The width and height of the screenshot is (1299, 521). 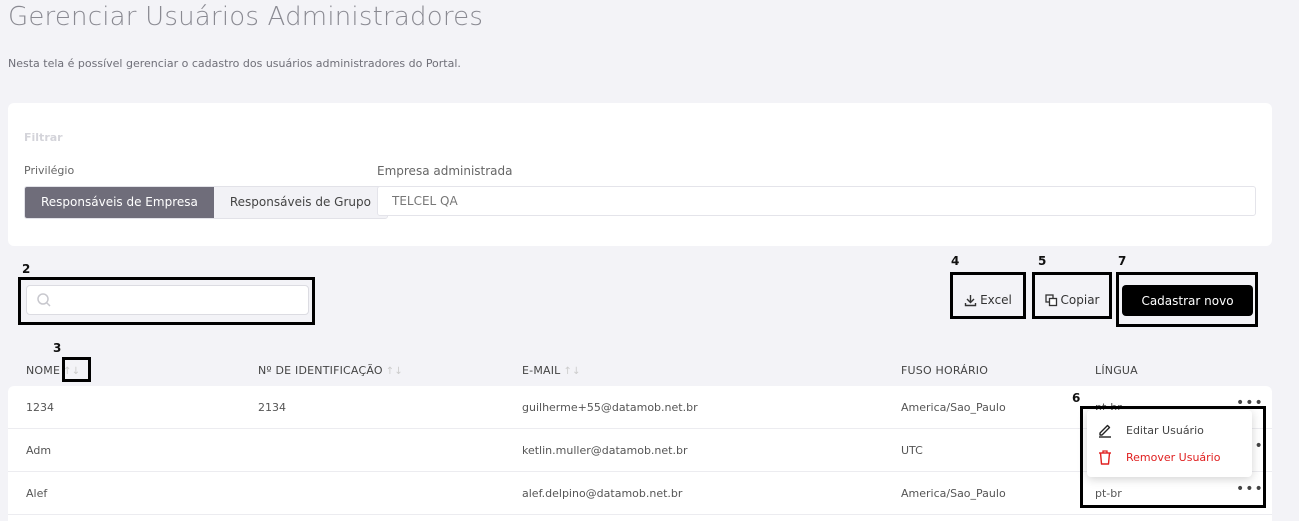 What do you see at coordinates (119, 202) in the screenshot?
I see `privilege-option-empresa: Responsáveis de Empresa` at bounding box center [119, 202].